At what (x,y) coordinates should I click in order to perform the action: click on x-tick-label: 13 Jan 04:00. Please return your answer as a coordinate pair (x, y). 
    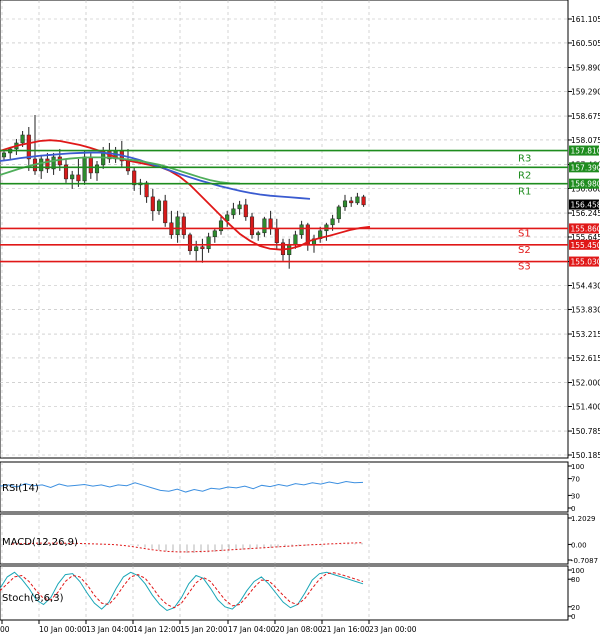
    Looking at the image, I should click on (110, 629).